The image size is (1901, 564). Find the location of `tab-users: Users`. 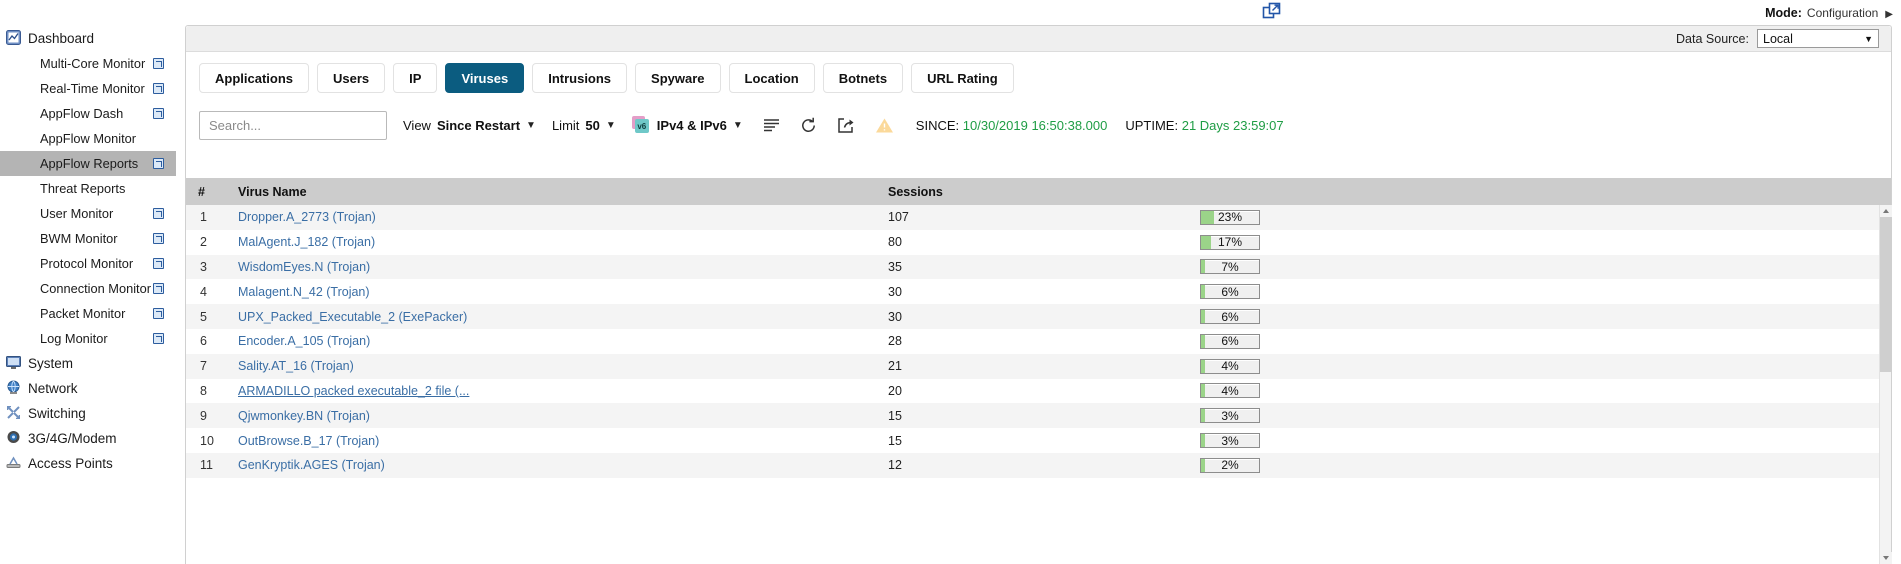

tab-users: Users is located at coordinates (351, 78).